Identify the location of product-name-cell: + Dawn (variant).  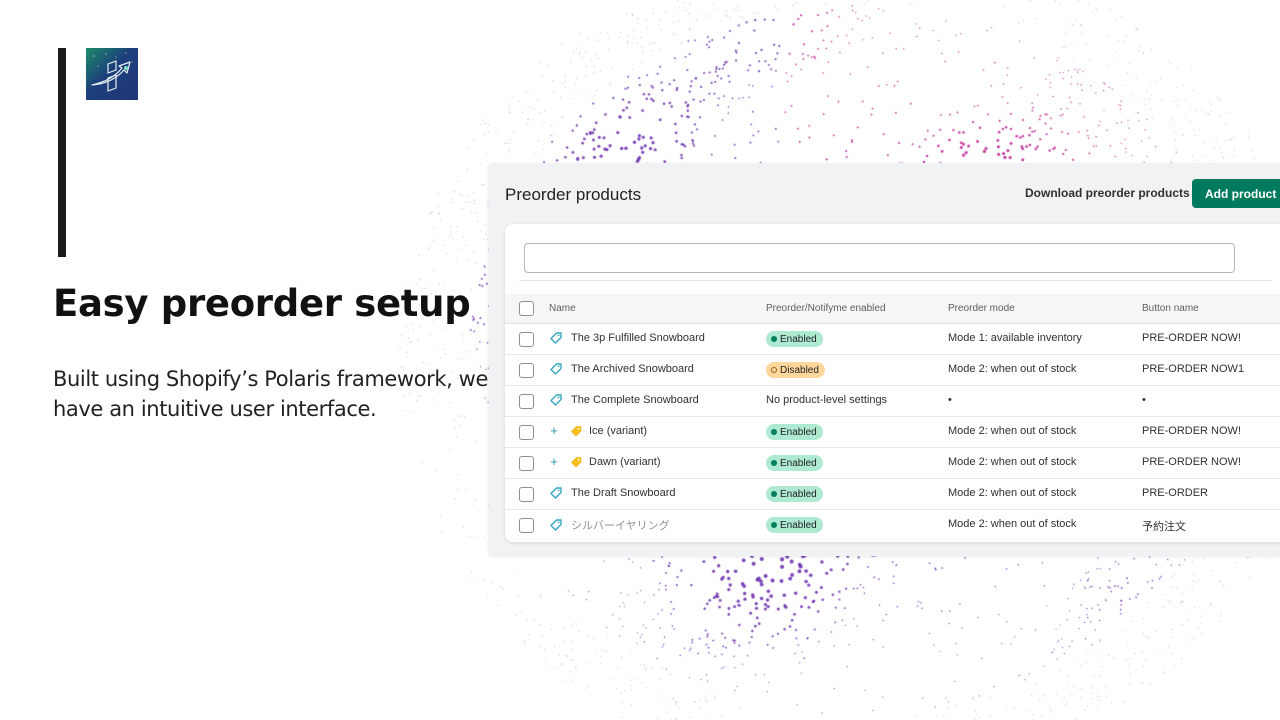
(605, 462).